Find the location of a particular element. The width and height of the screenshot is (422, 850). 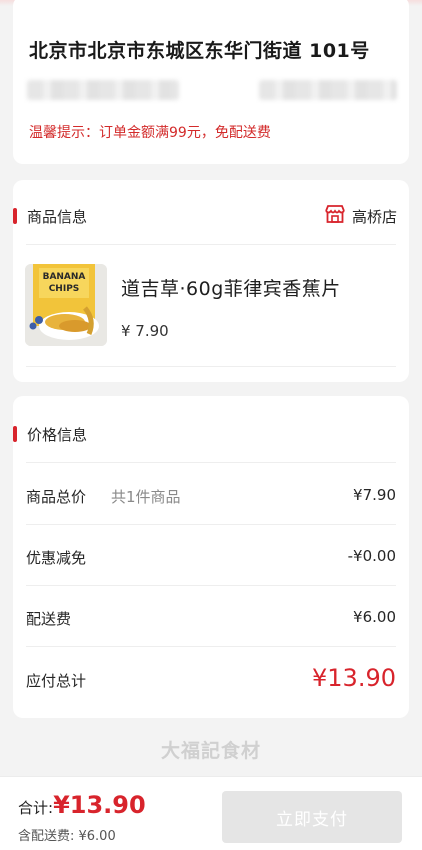

shipping-tip: 温馨提示：订单金额满99元，免配送费 is located at coordinates (150, 133).